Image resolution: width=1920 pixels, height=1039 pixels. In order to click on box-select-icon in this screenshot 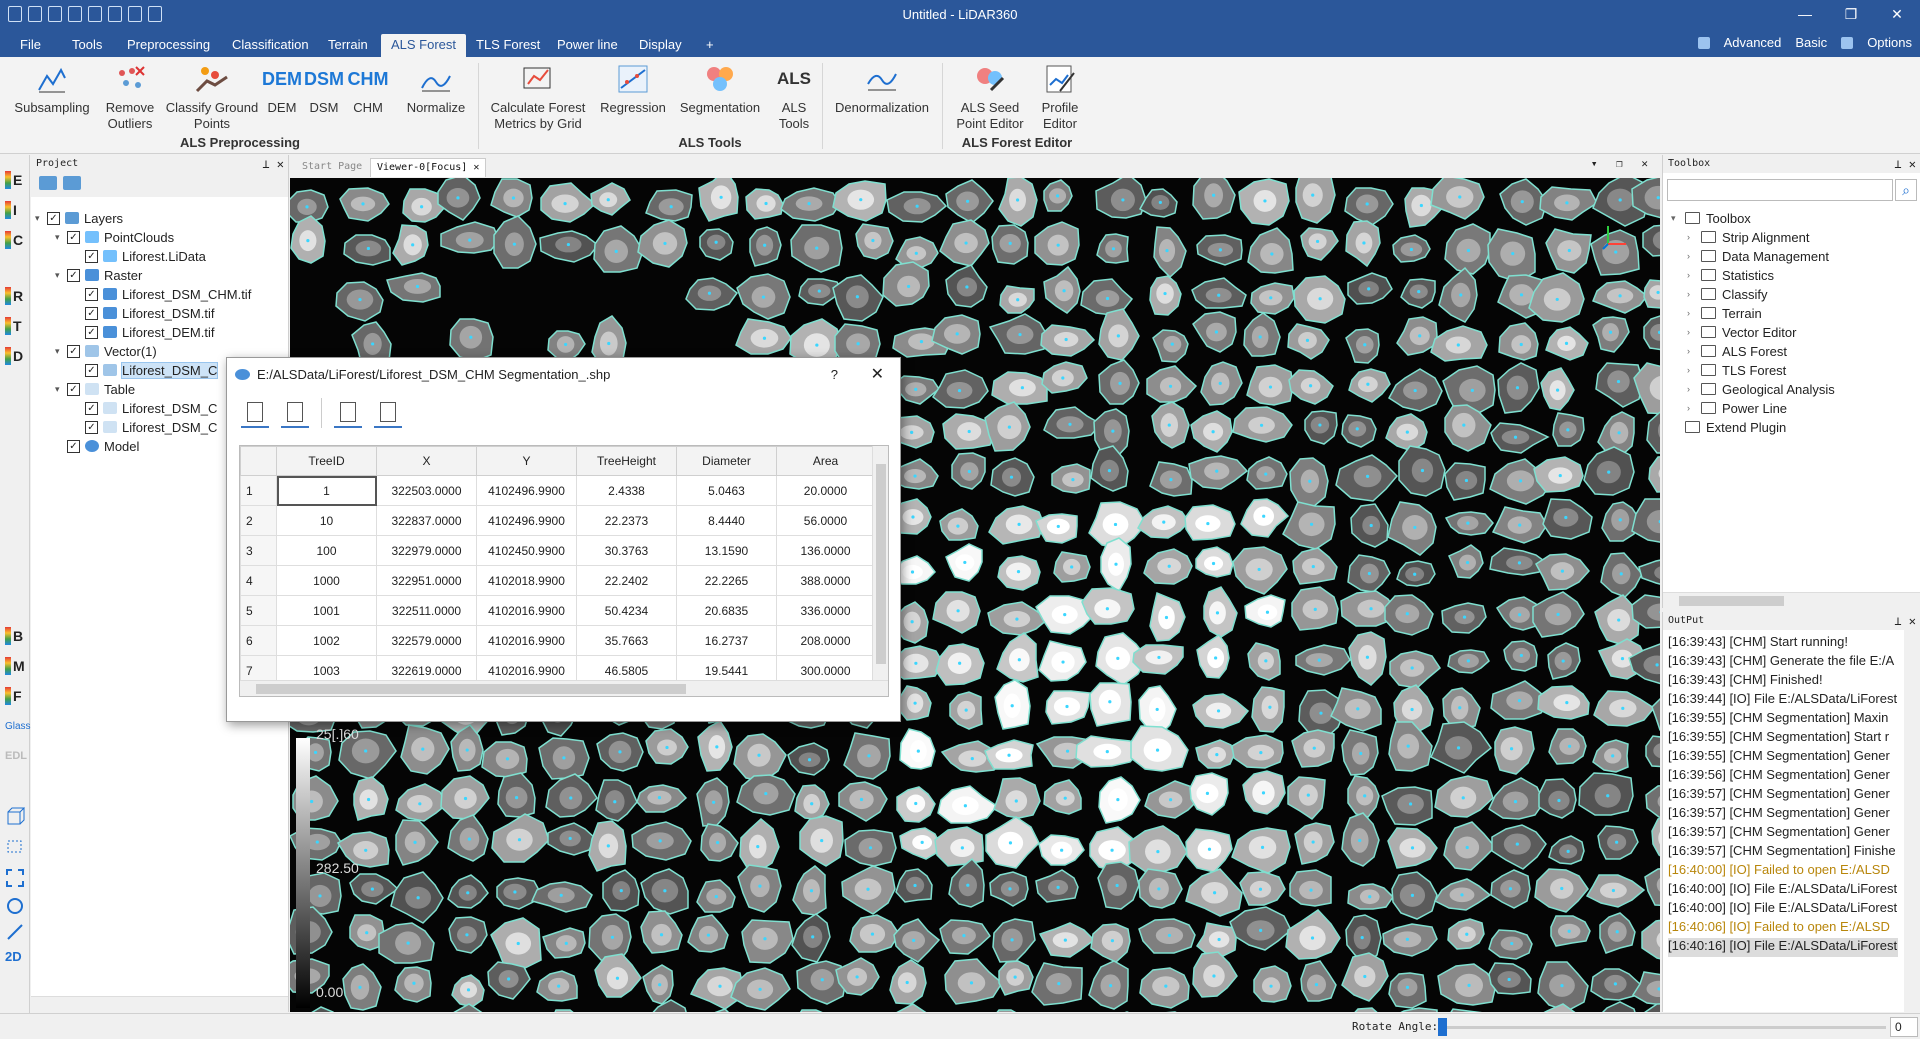, I will do `click(16, 846)`.